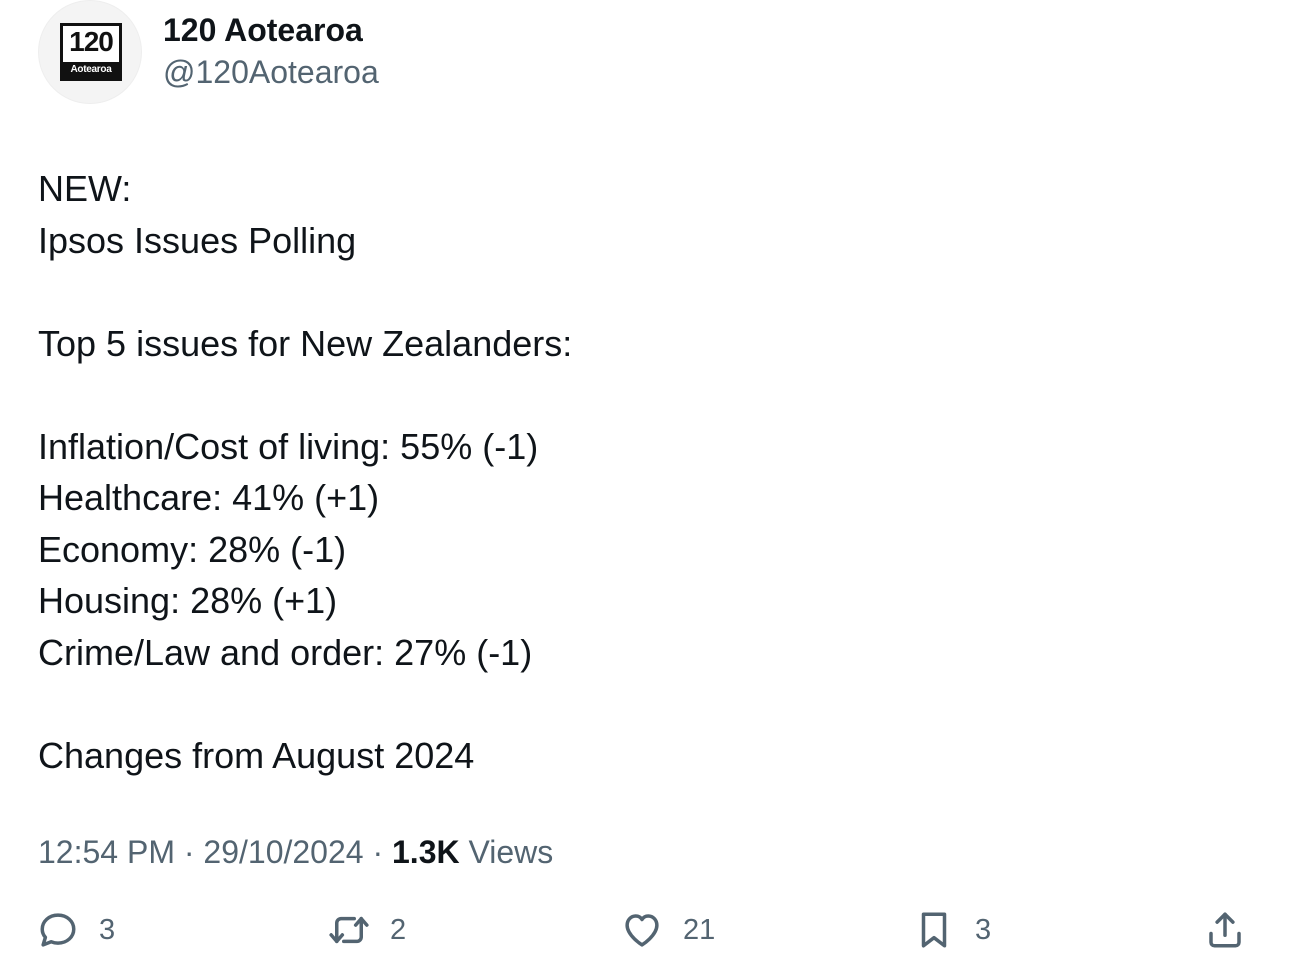 The image size is (1297, 974). Describe the element at coordinates (934, 930) in the screenshot. I see `bookmark-icon` at that location.